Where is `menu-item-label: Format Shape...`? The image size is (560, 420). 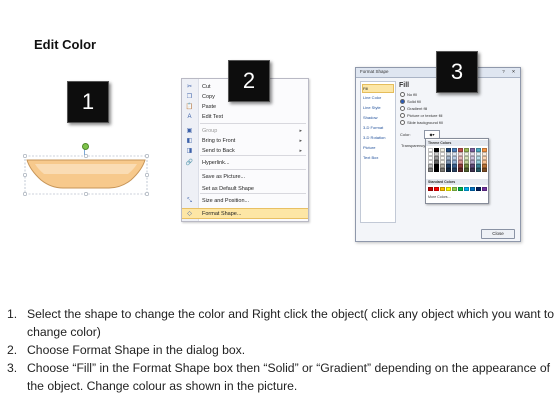
menu-item-label: Format Shape... is located at coordinates (222, 214).